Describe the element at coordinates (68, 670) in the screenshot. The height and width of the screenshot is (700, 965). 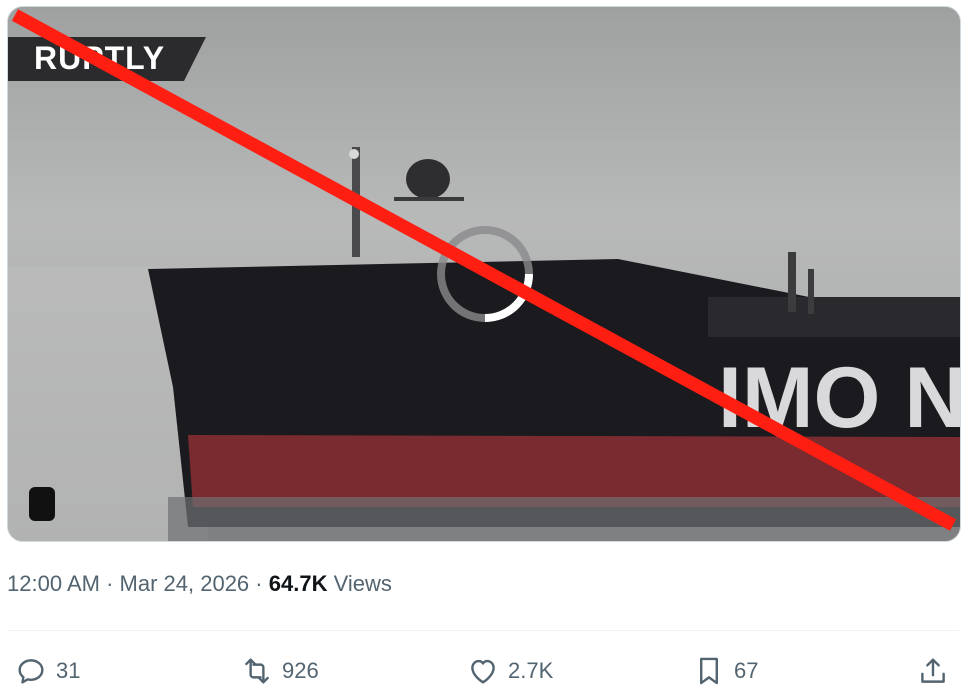
I see `reply-count: 31` at that location.